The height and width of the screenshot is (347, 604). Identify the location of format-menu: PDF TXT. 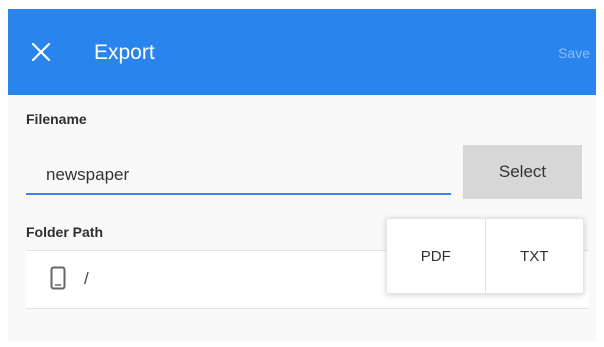
(485, 256).